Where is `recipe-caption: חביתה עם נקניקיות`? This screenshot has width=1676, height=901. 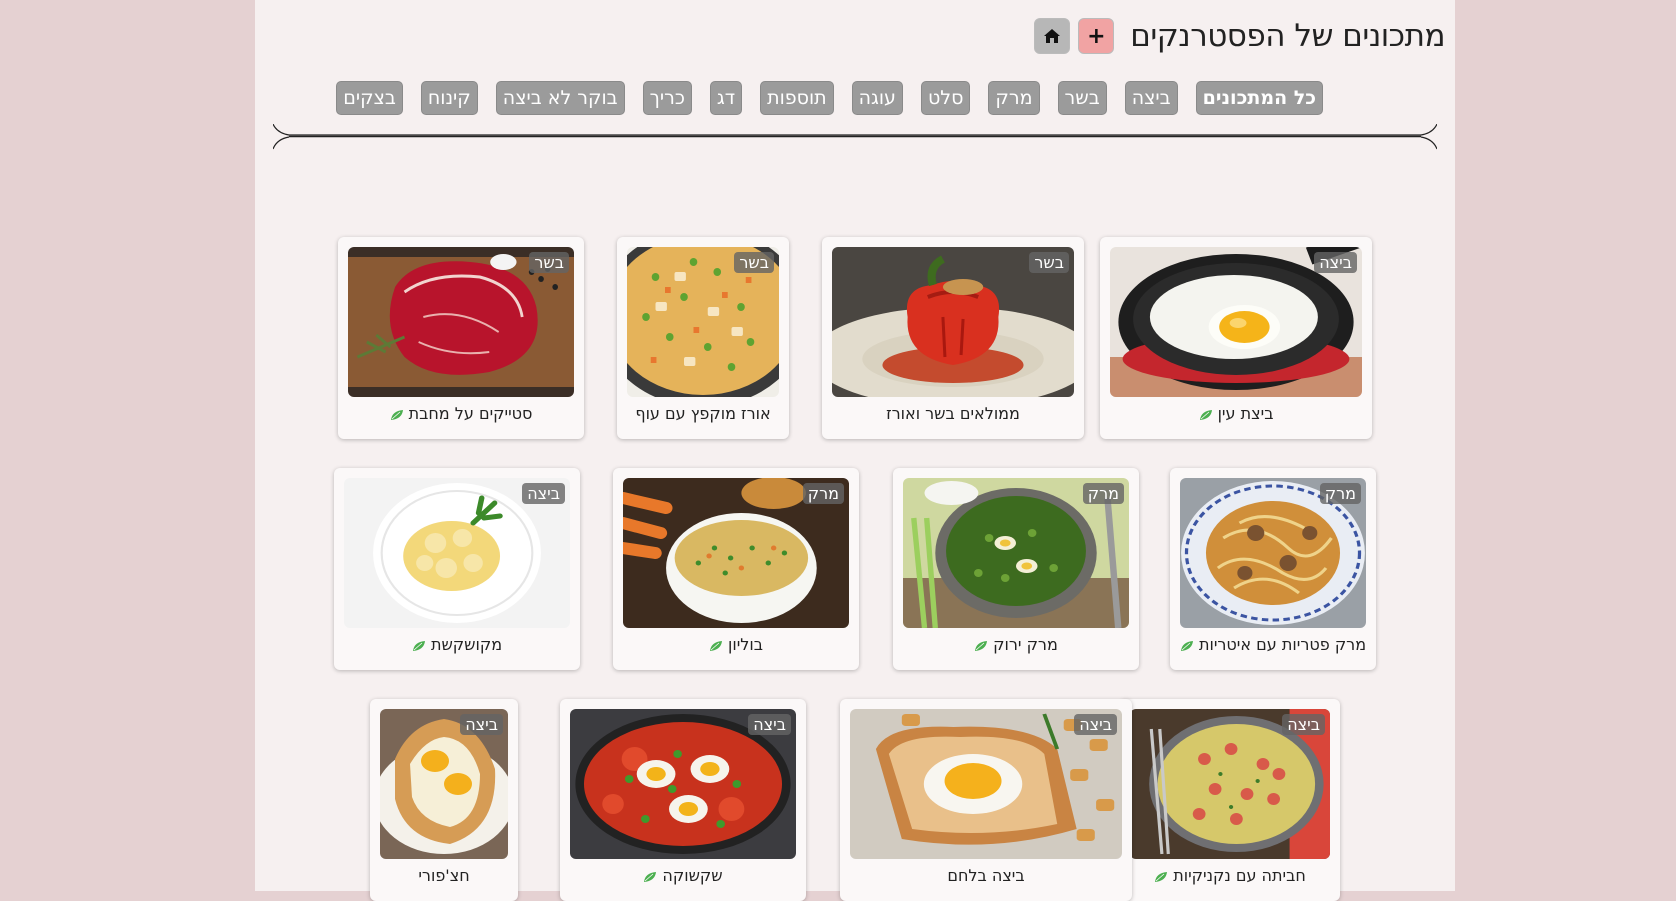
recipe-caption: חביתה עם נקניקיות is located at coordinates (1230, 875).